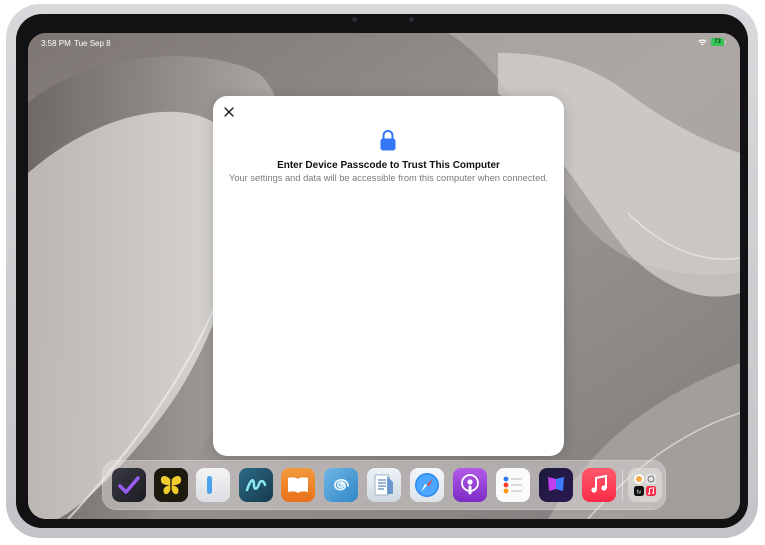 The width and height of the screenshot is (765, 545). What do you see at coordinates (717, 42) in the screenshot?
I see `battery-icon: 73` at bounding box center [717, 42].